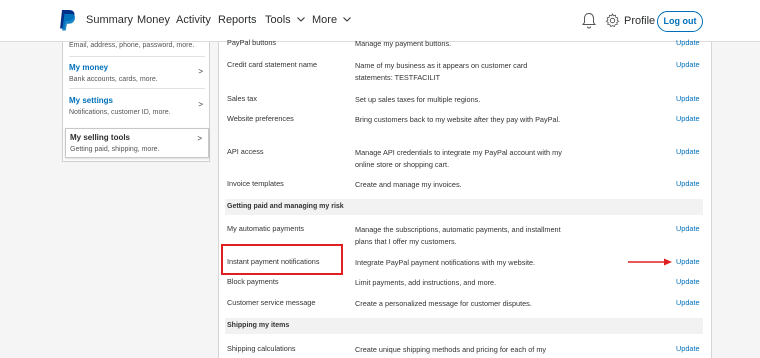  I want to click on nav-tools: Tools, so click(285, 20).